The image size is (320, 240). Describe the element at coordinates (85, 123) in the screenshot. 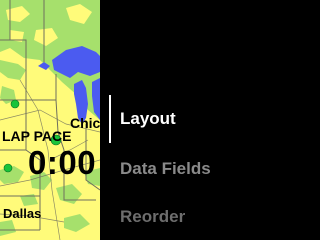

I see `city-label-chicago: Chic` at that location.